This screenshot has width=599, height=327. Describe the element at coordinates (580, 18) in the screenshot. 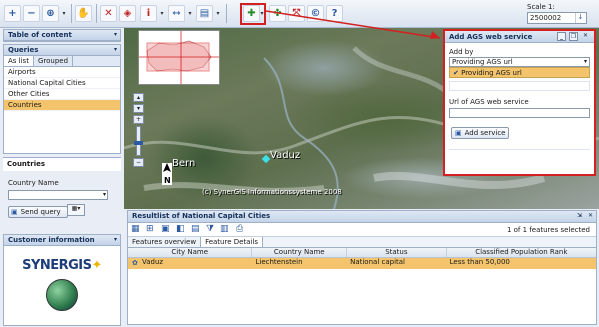

I see `scale-dropdown-icon: ↓` at that location.